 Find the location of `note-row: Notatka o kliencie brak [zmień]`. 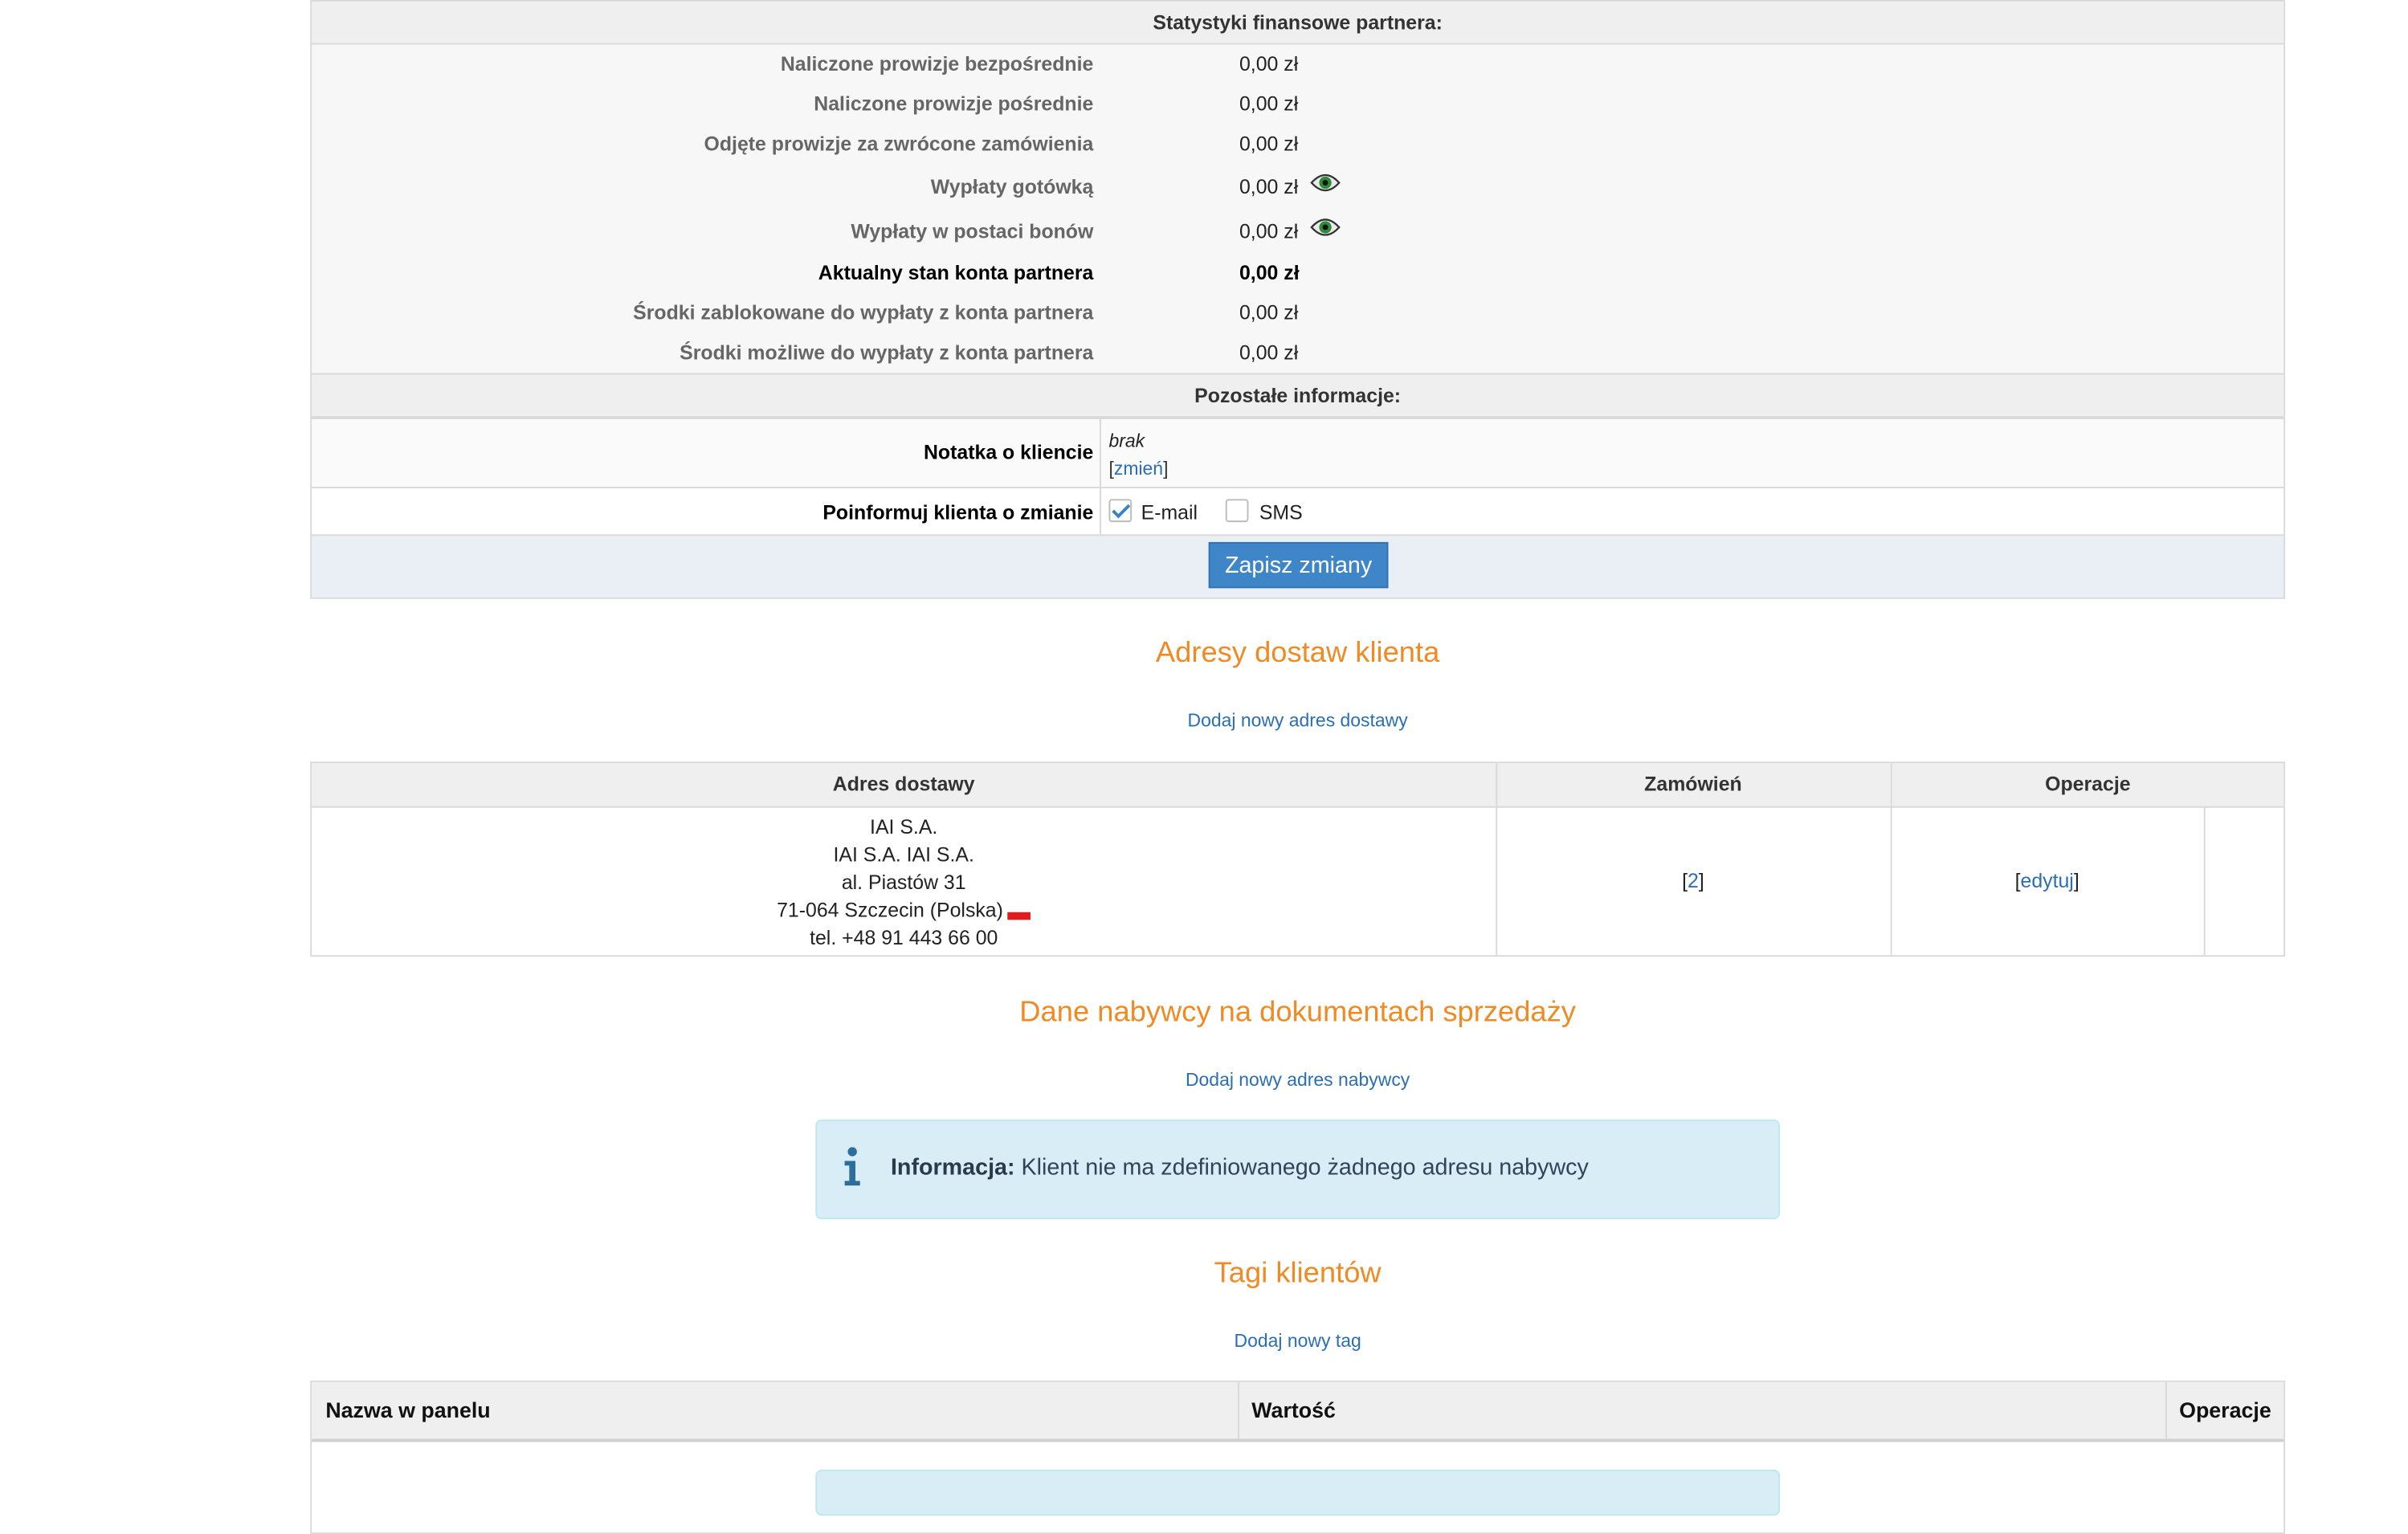

note-row: Notatka o kliencie brak [zmień] is located at coordinates (1298, 453).